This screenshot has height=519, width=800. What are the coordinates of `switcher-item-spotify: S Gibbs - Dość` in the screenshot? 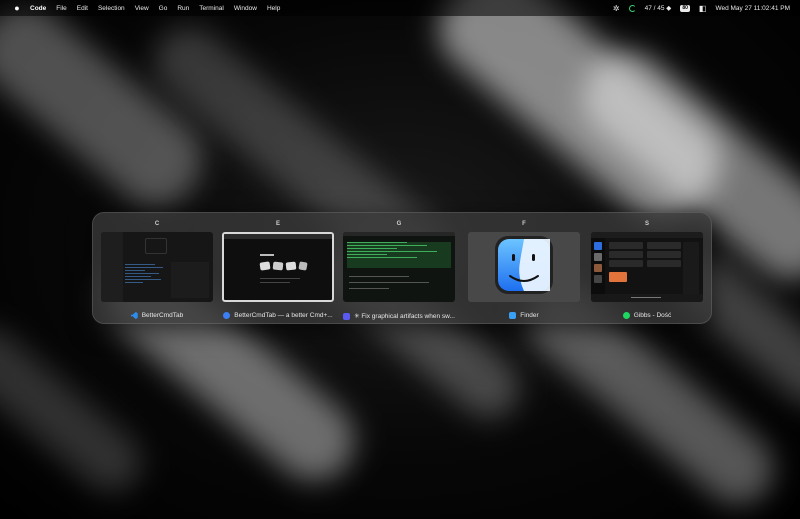 It's located at (647, 270).